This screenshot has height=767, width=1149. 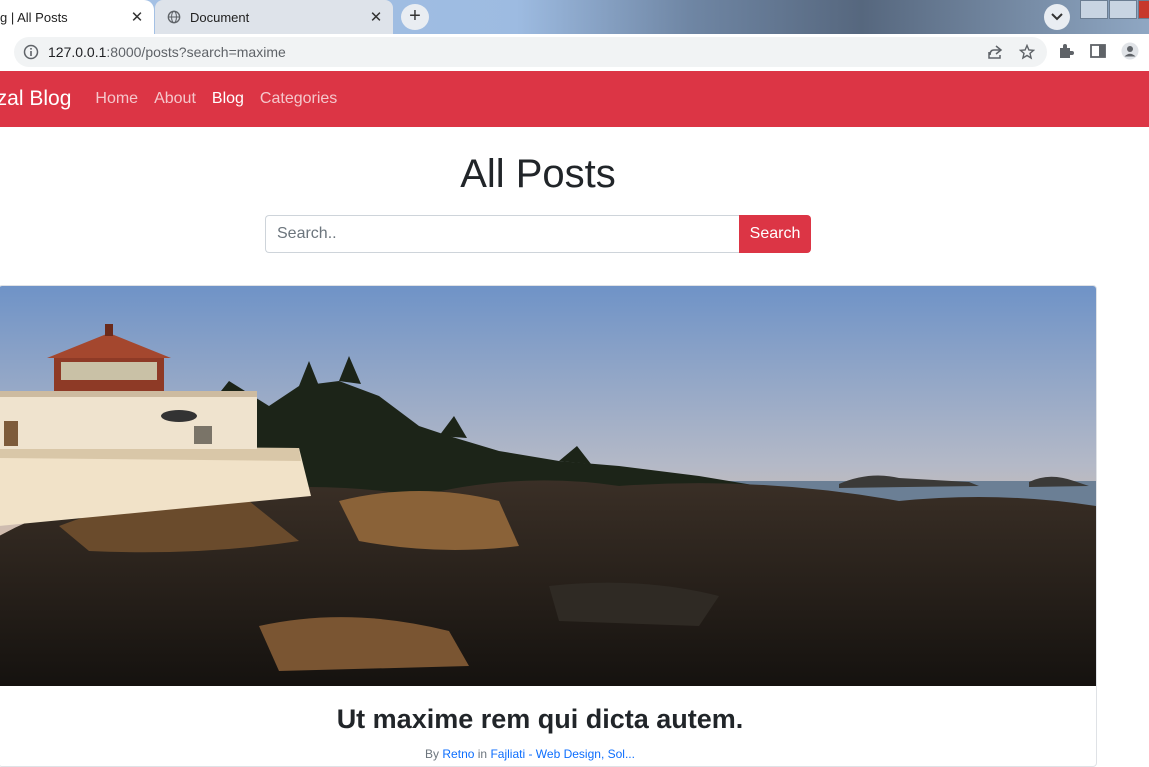 I want to click on profile-icon, so click(x=1130, y=51).